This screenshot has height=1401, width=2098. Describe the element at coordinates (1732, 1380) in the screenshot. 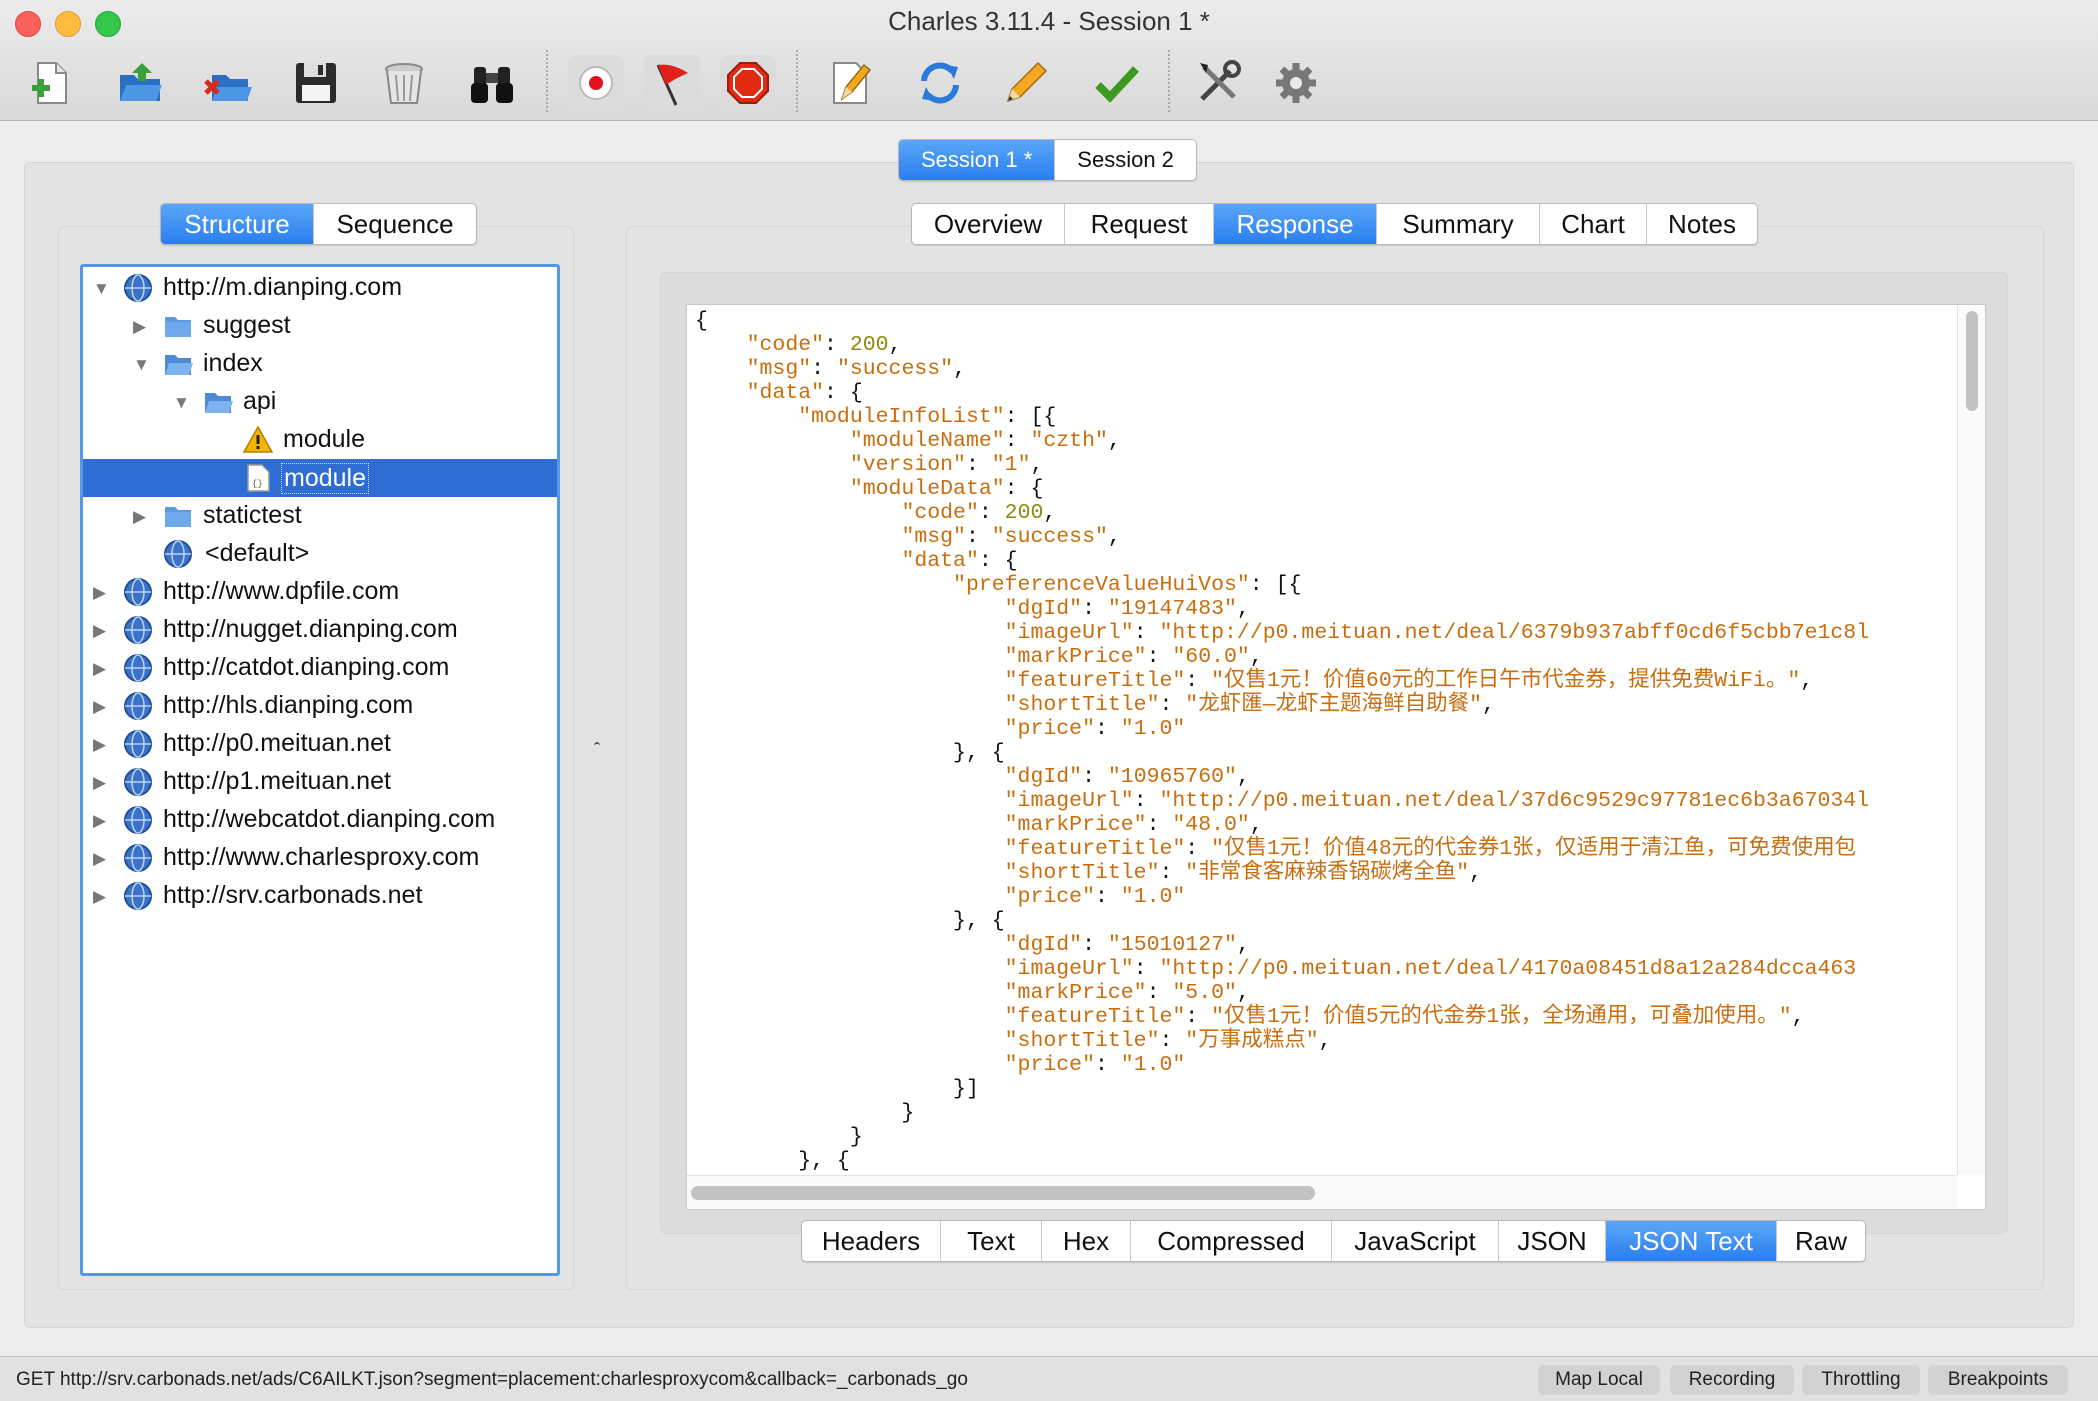

I see `recording-button: Recording` at that location.